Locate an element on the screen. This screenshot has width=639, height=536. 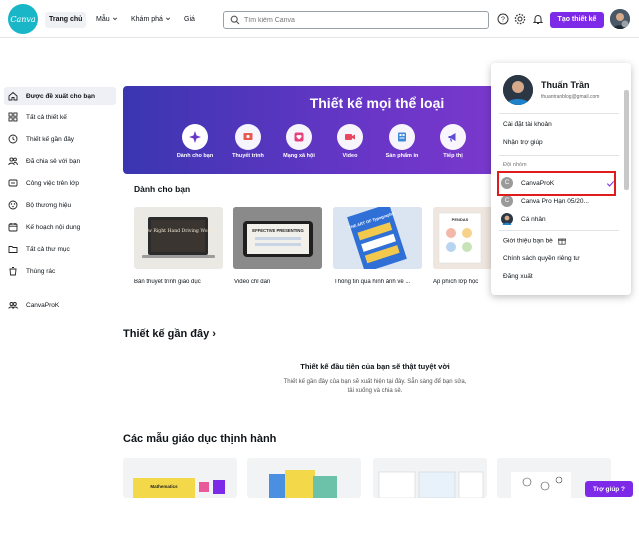
category-for-you: Dành cho bạn is located at coordinates (195, 141).